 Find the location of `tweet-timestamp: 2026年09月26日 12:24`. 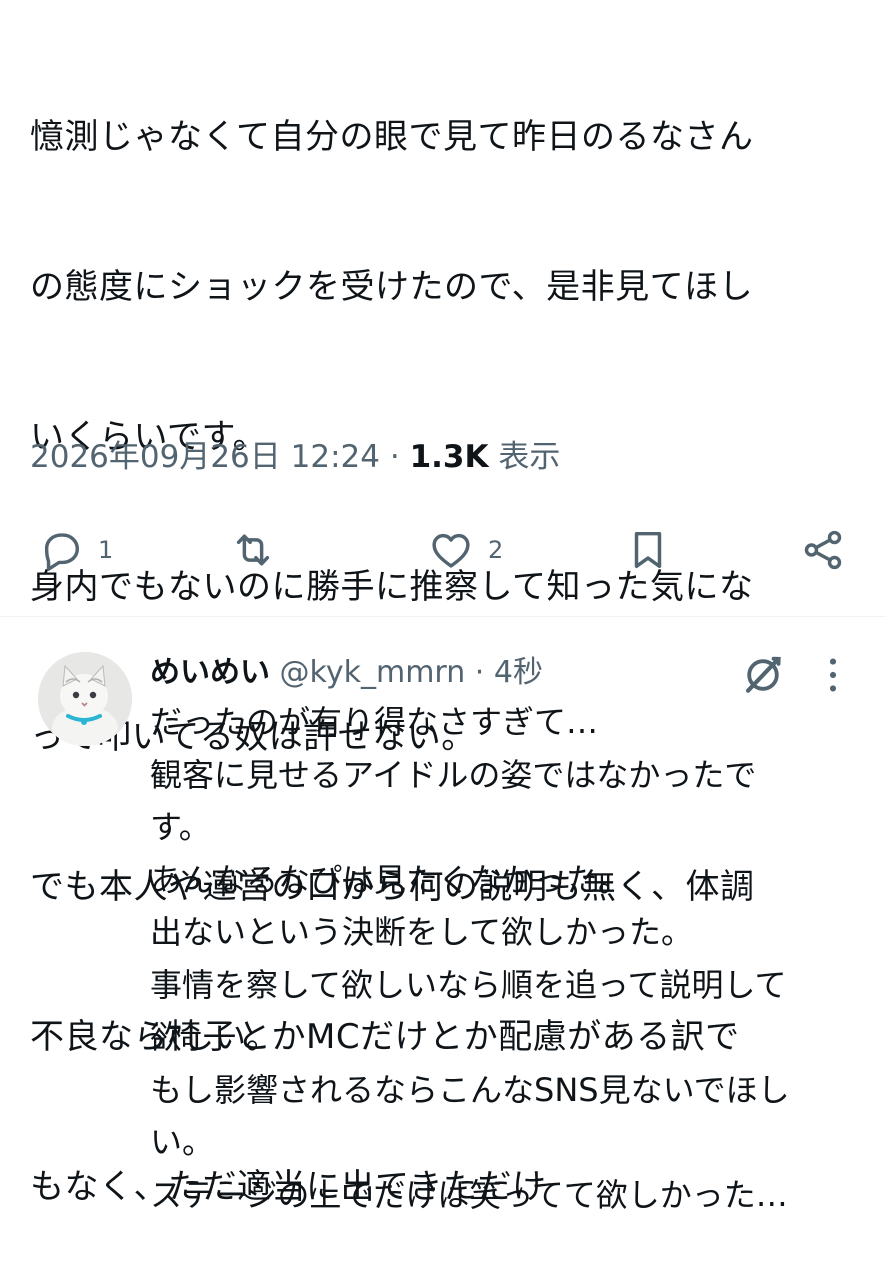

tweet-timestamp: 2026年09月26日 12:24 is located at coordinates (205, 457).